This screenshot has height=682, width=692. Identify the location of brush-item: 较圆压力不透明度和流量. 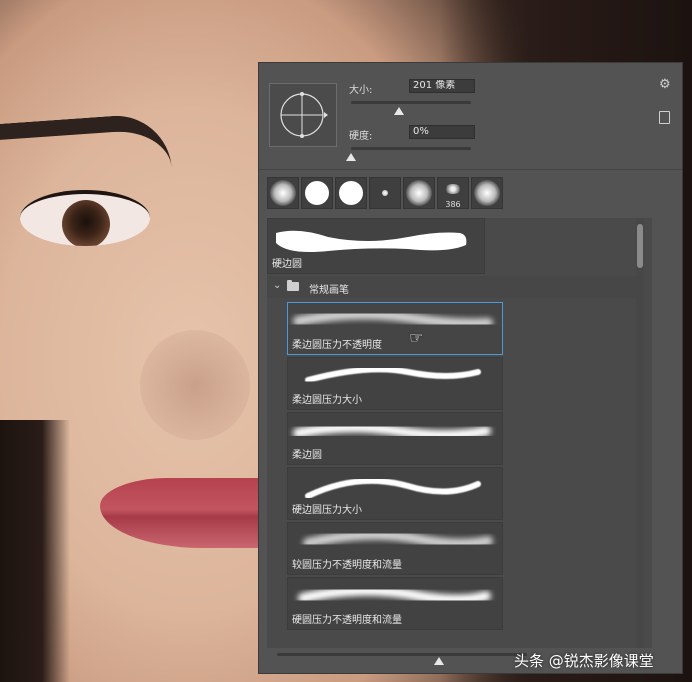
(395, 548).